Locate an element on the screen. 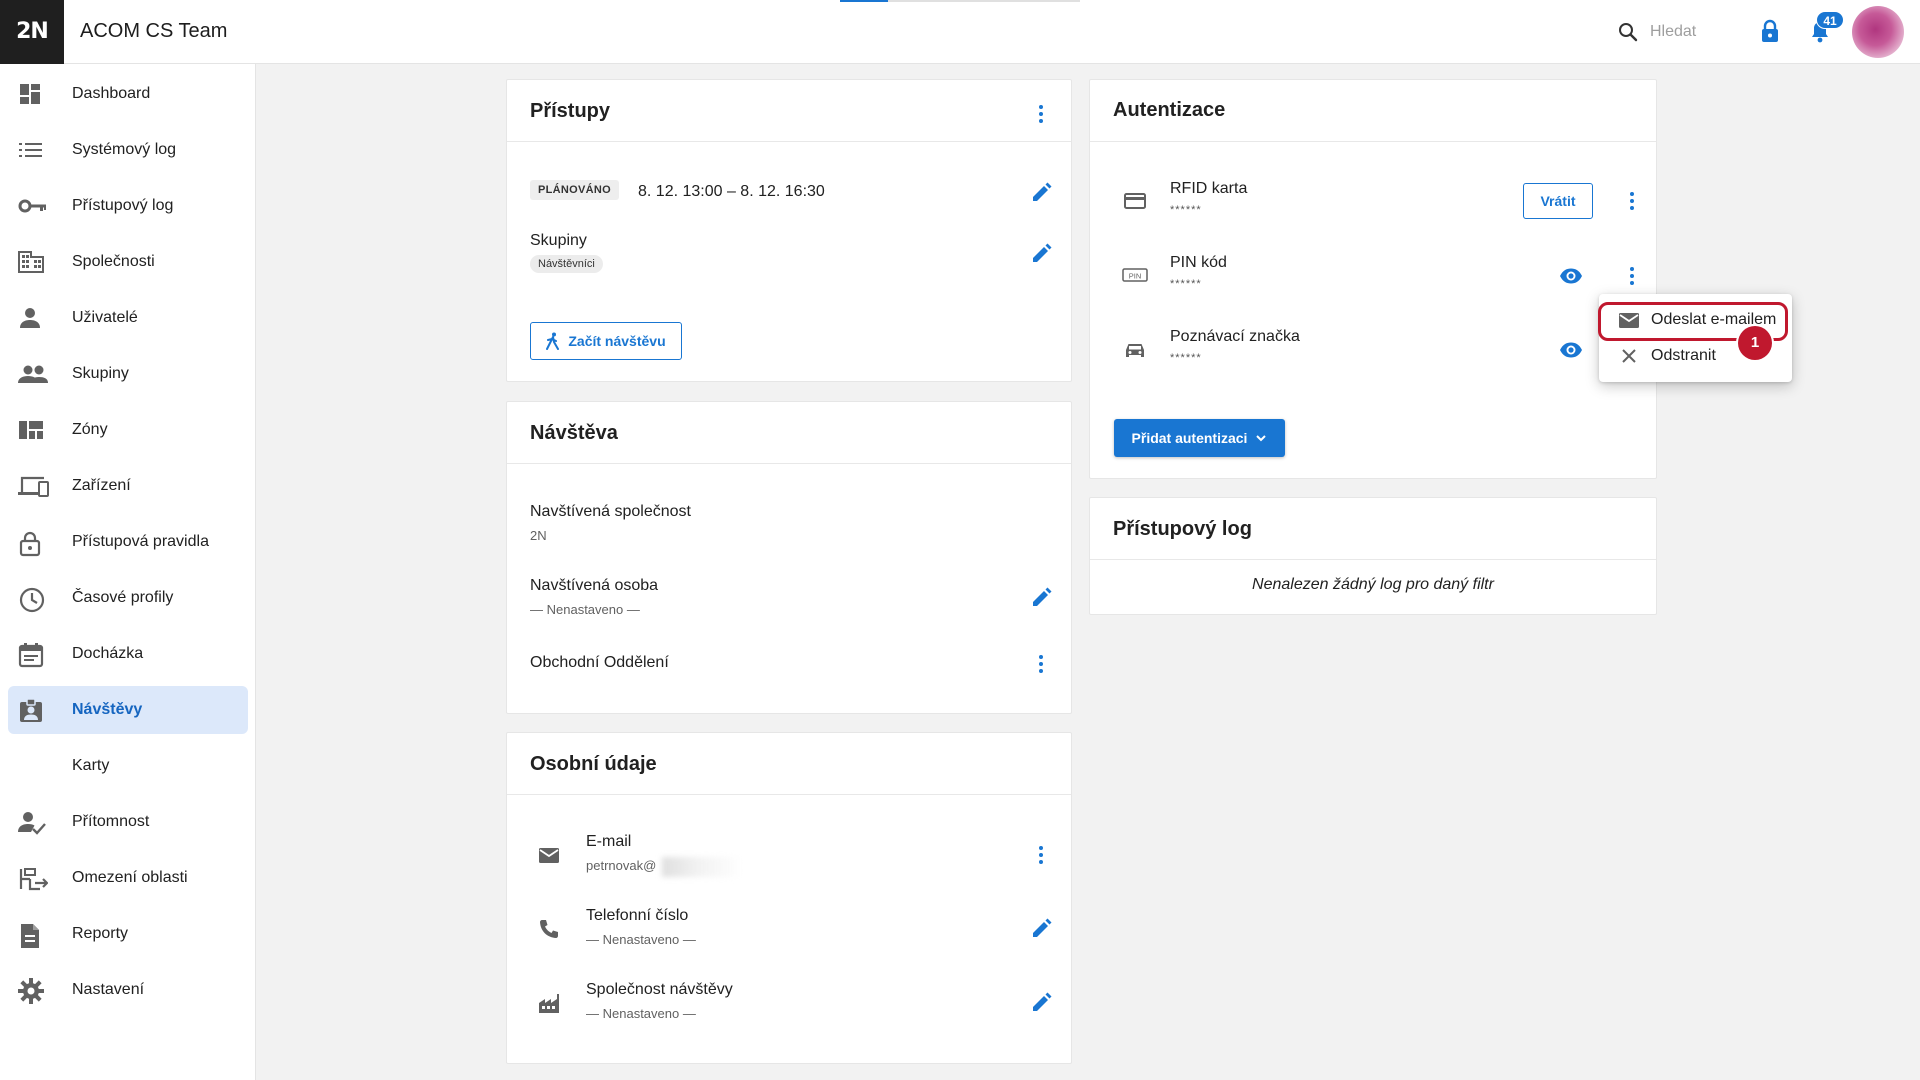  sidebar-item-label: Časové profily is located at coordinates (123, 597).